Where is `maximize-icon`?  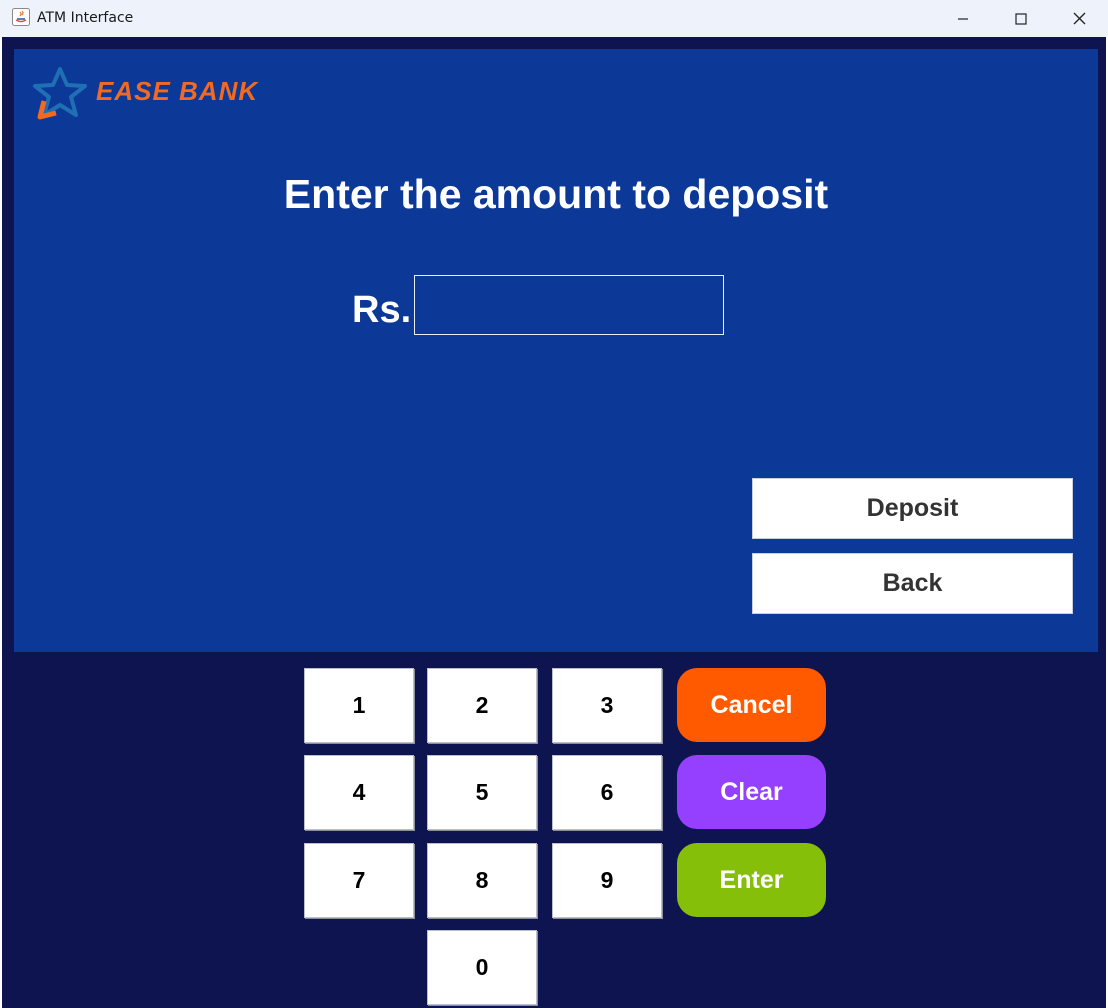
maximize-icon is located at coordinates (1021, 18).